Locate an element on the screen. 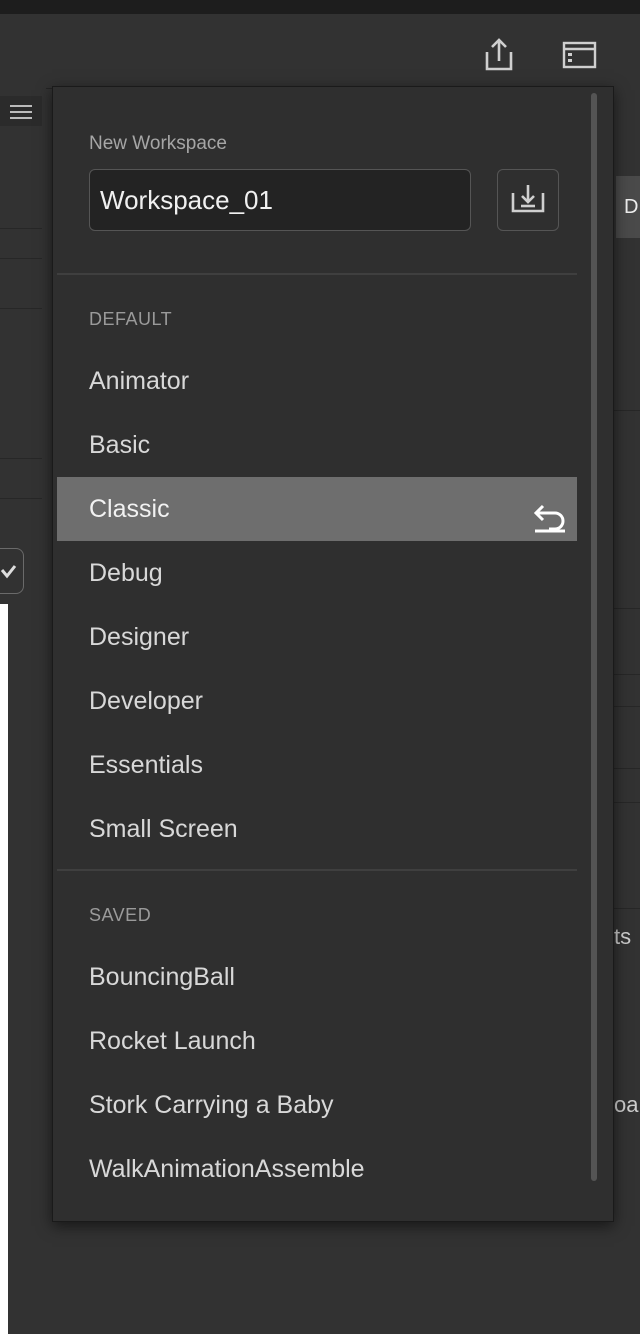 The width and height of the screenshot is (640, 1334). scrollbar is located at coordinates (594, 637).